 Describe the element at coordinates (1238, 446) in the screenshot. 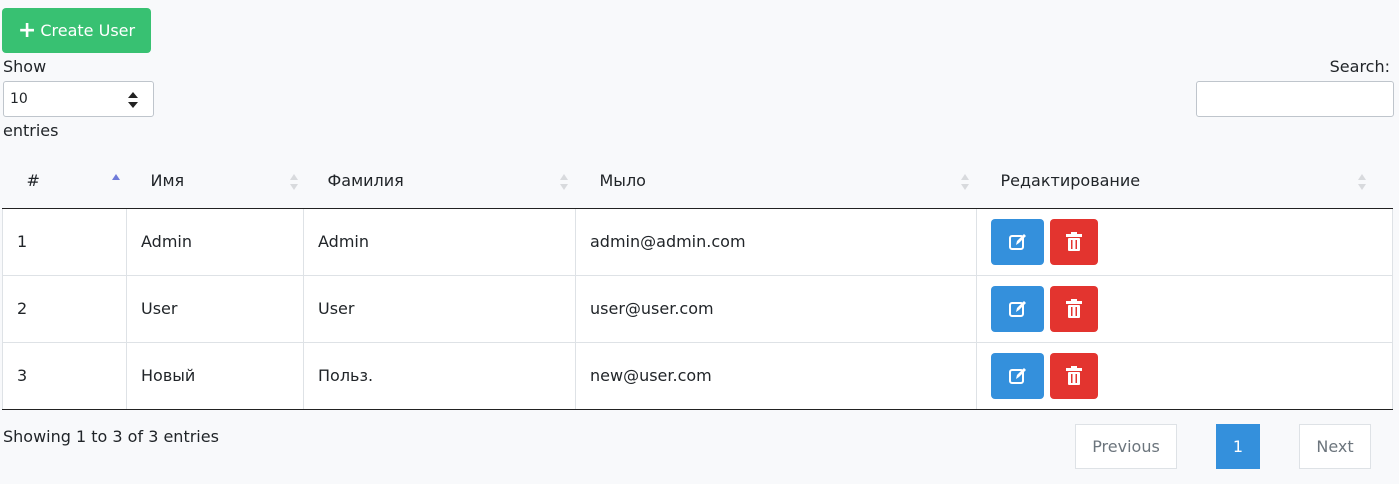

I see `page-1-button: 1` at that location.